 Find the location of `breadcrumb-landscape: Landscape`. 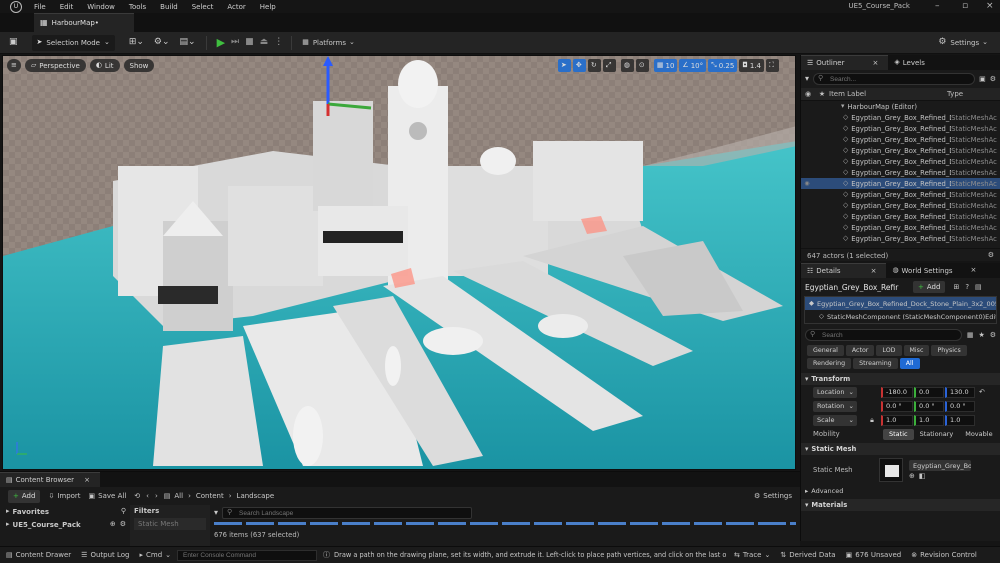

breadcrumb-landscape: Landscape is located at coordinates (256, 496).